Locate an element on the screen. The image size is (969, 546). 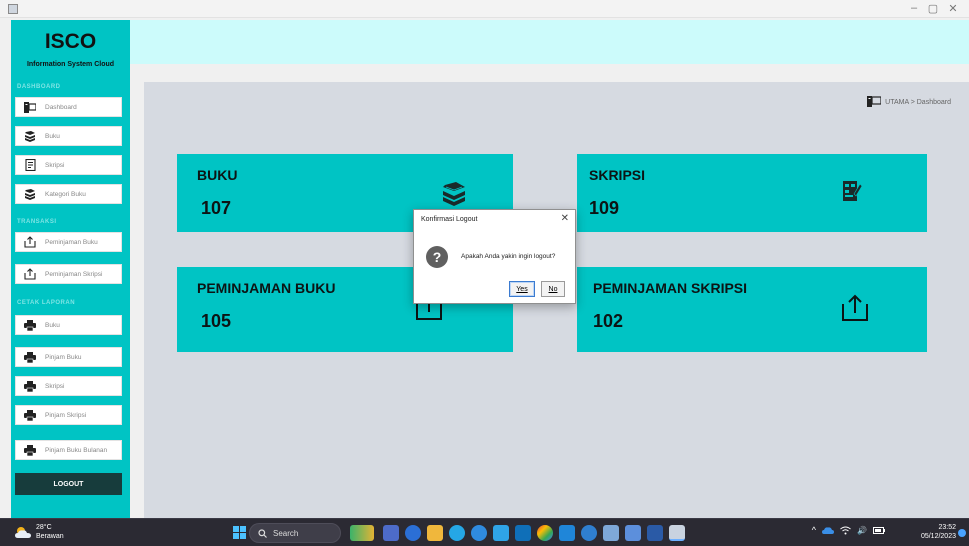
clock-date: 05/12/2023 is located at coordinates (938, 536).